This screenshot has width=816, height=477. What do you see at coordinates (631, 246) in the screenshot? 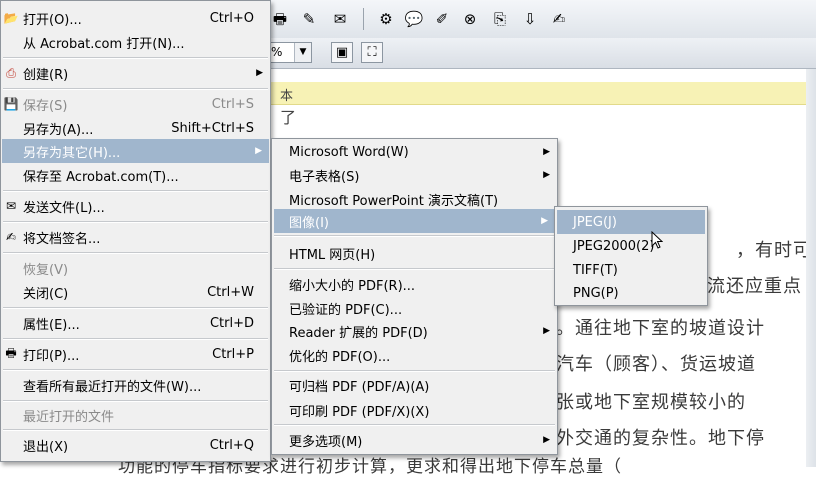
I see `image-item-jpeg2000: JPEG2000(2)` at bounding box center [631, 246].